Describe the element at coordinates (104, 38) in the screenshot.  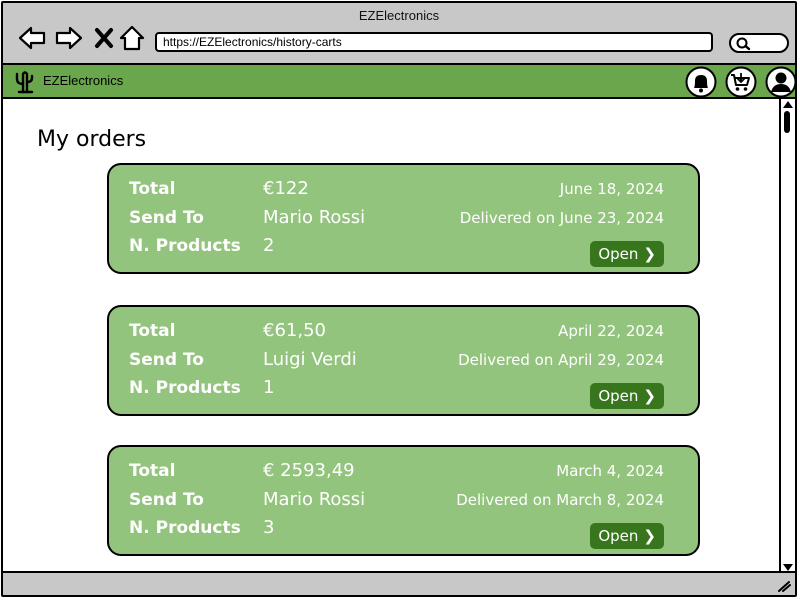
I see `close-icon` at that location.